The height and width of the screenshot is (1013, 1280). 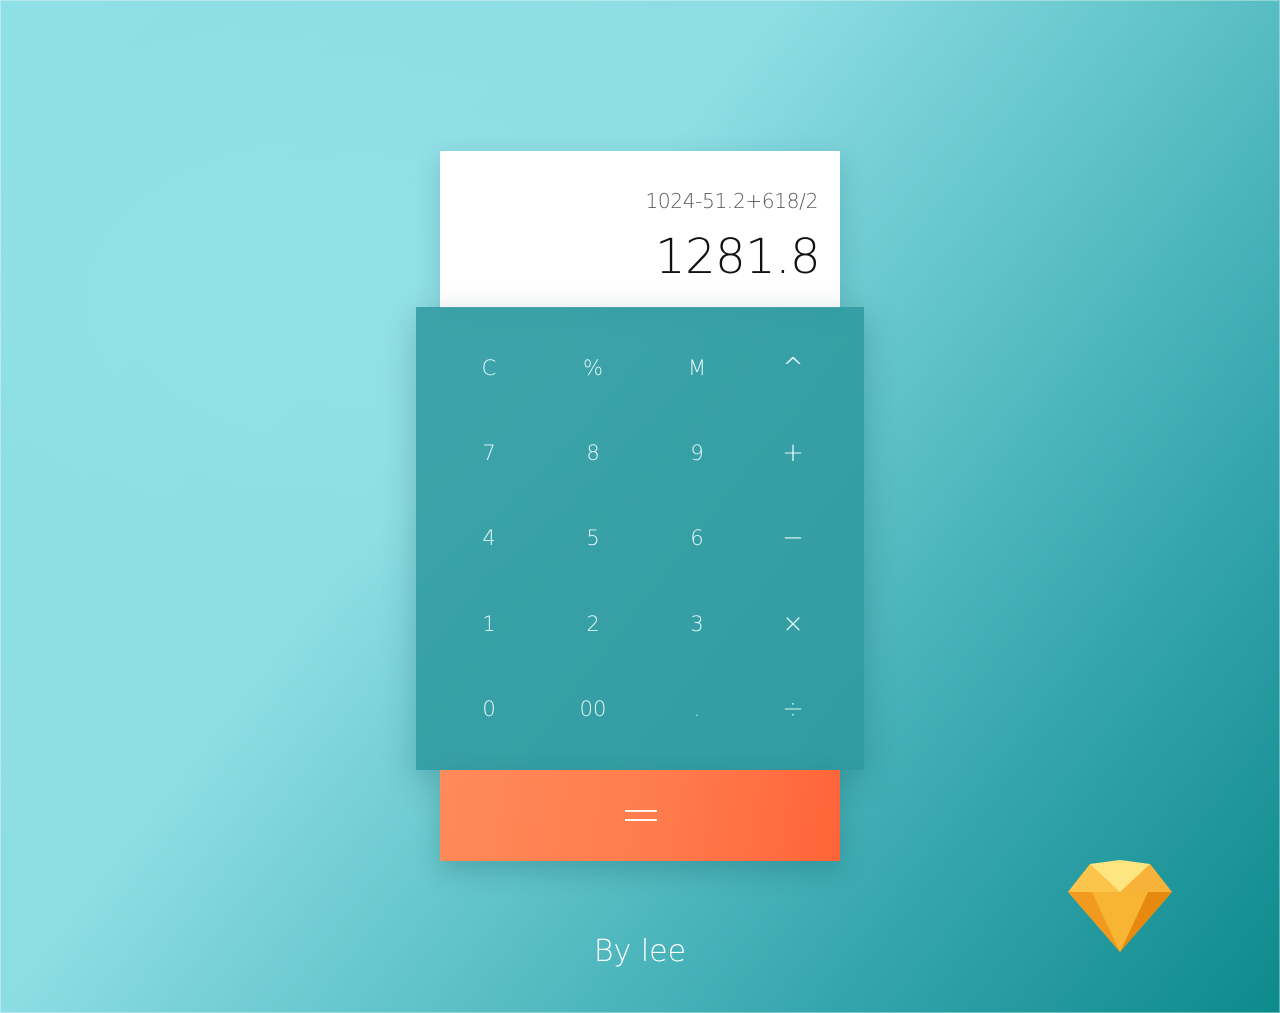 What do you see at coordinates (697, 368) in the screenshot?
I see `memory-key: M` at bounding box center [697, 368].